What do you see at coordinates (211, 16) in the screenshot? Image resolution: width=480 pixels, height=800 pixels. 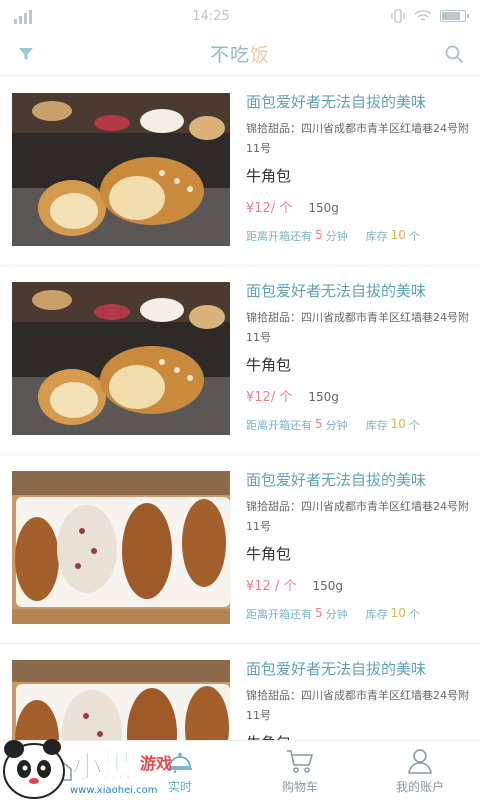 I see `status-time: 14:25` at bounding box center [211, 16].